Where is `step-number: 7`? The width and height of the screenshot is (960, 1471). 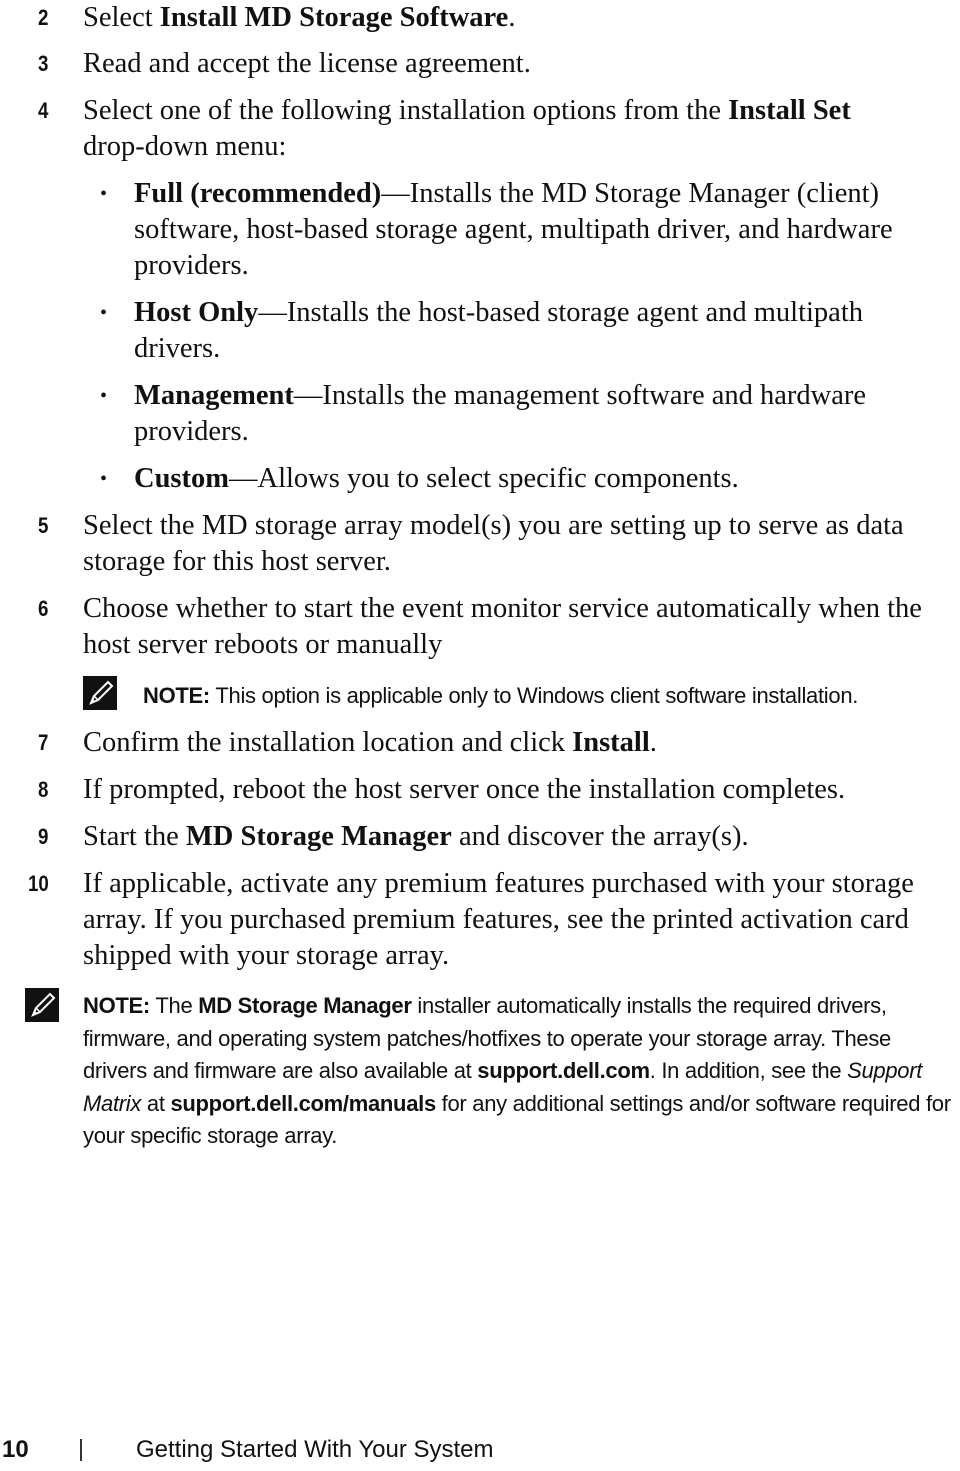
step-number: 7 is located at coordinates (43, 742).